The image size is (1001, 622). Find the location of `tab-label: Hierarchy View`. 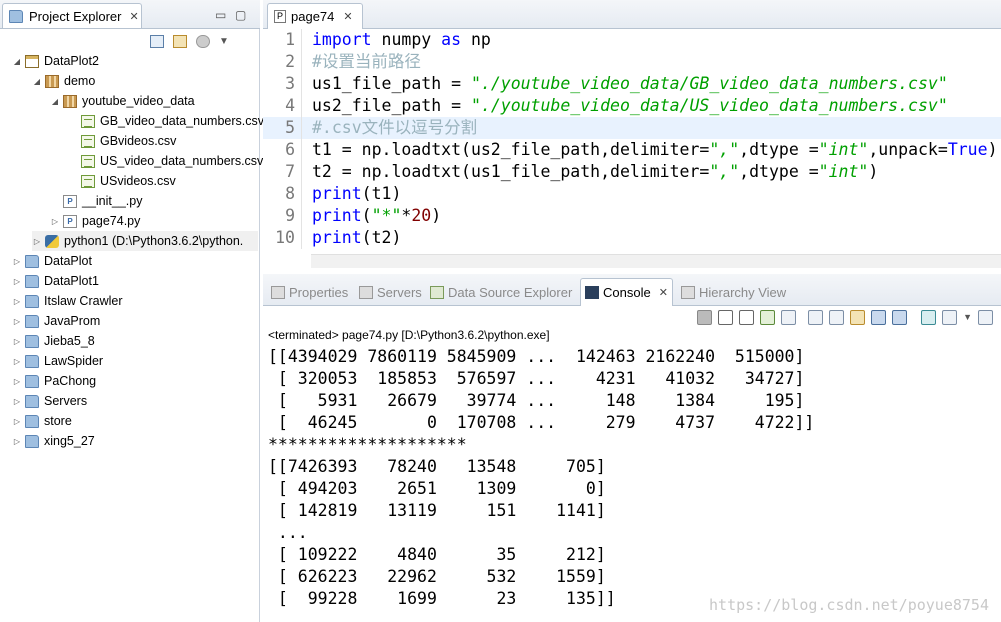

tab-label: Hierarchy View is located at coordinates (743, 292).